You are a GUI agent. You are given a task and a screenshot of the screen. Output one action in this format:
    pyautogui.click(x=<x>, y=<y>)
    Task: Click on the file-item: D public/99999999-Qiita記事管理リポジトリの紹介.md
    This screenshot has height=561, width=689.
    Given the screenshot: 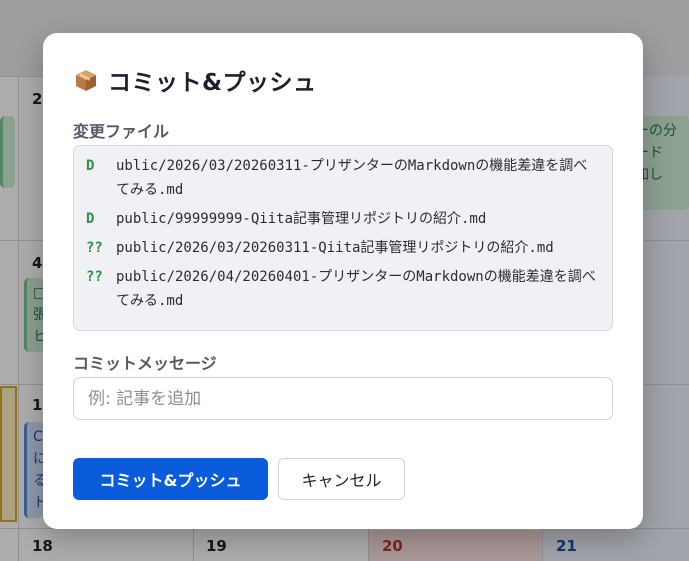 What is the action you would take?
    pyautogui.click(x=343, y=219)
    